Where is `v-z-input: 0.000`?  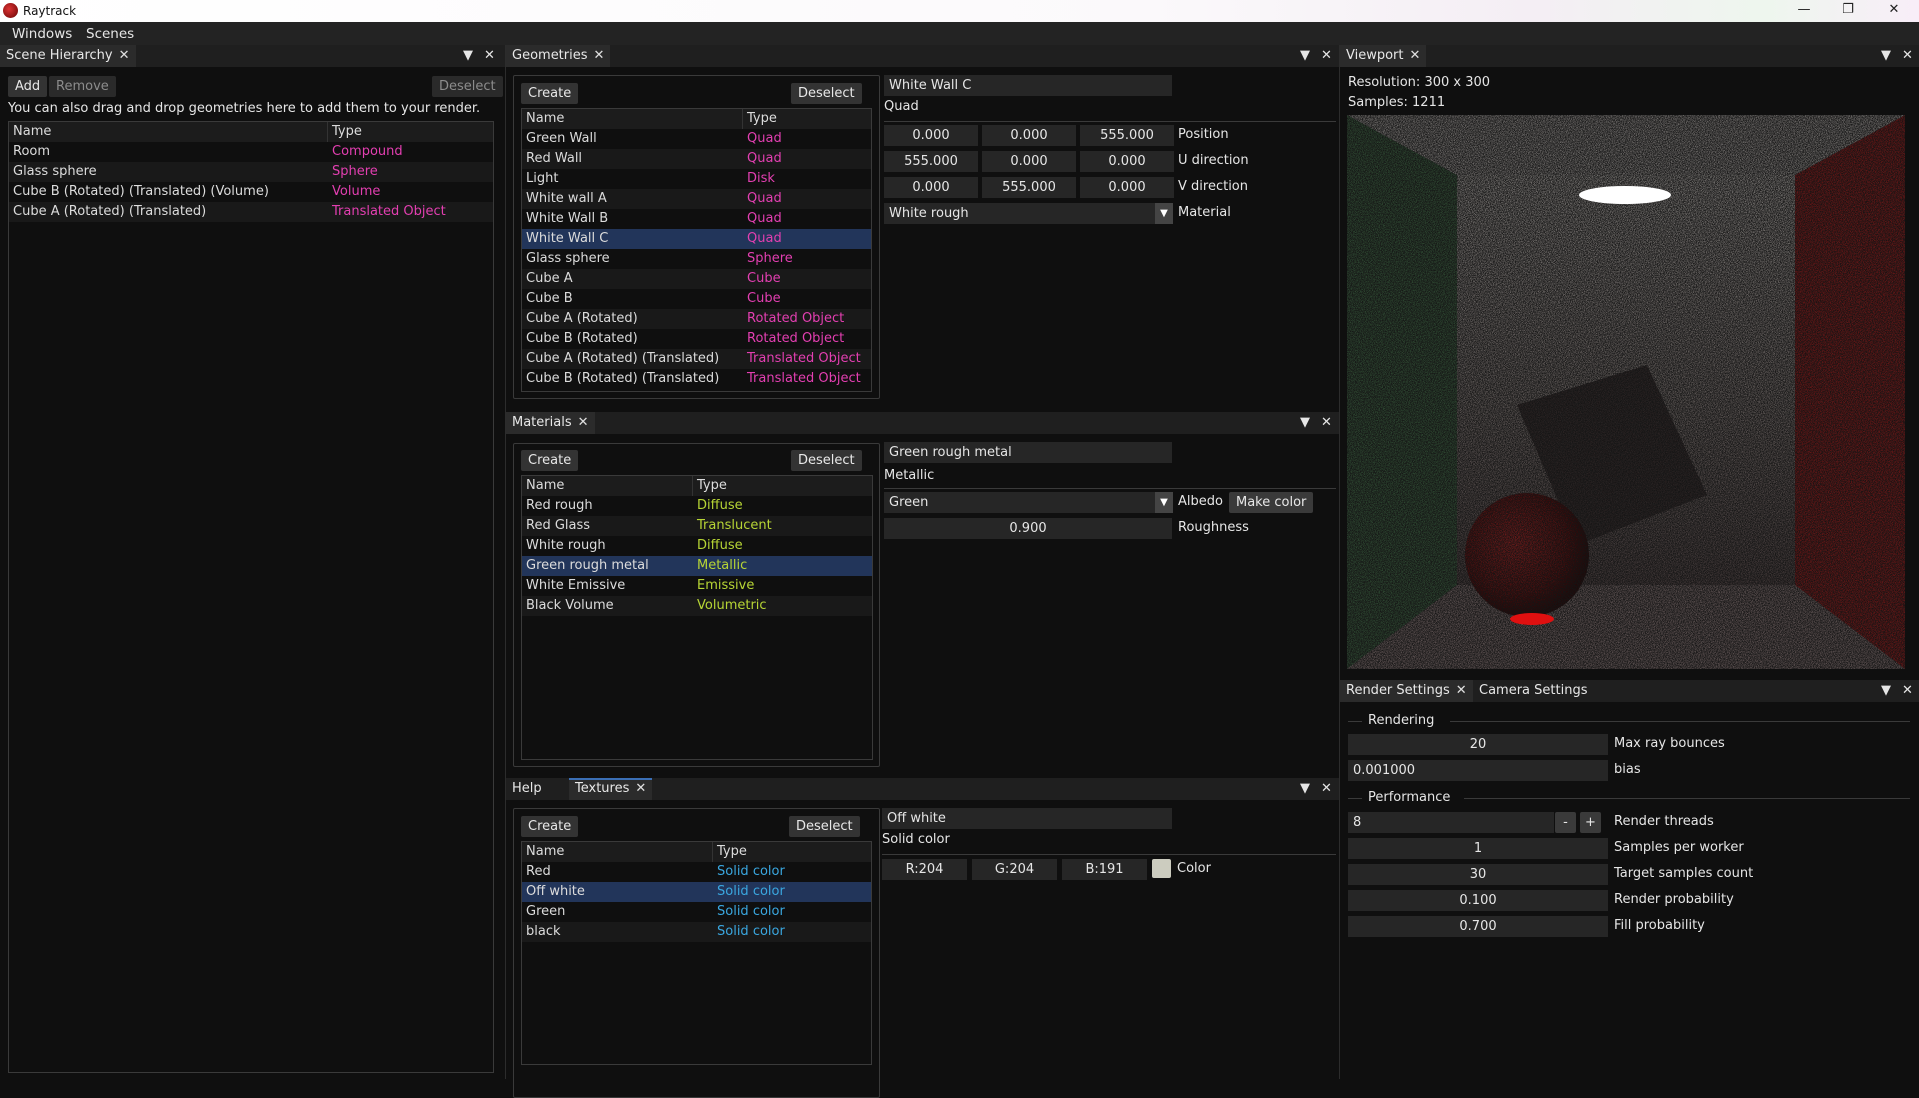
v-z-input: 0.000 is located at coordinates (1127, 187).